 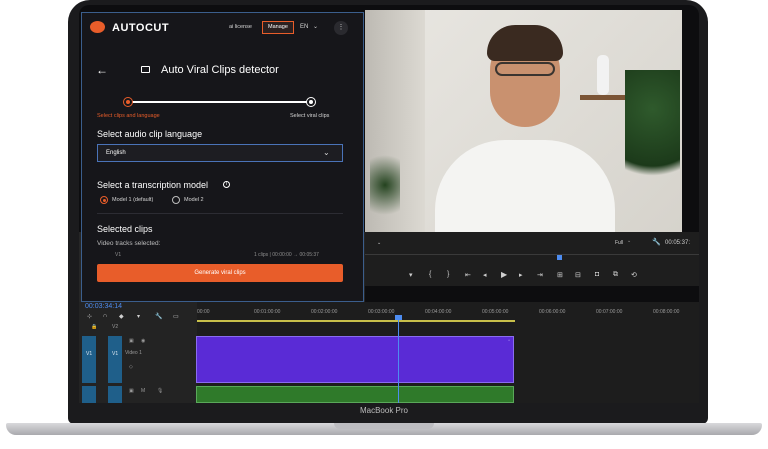 I want to click on fit-select: Full, so click(x=619, y=243).